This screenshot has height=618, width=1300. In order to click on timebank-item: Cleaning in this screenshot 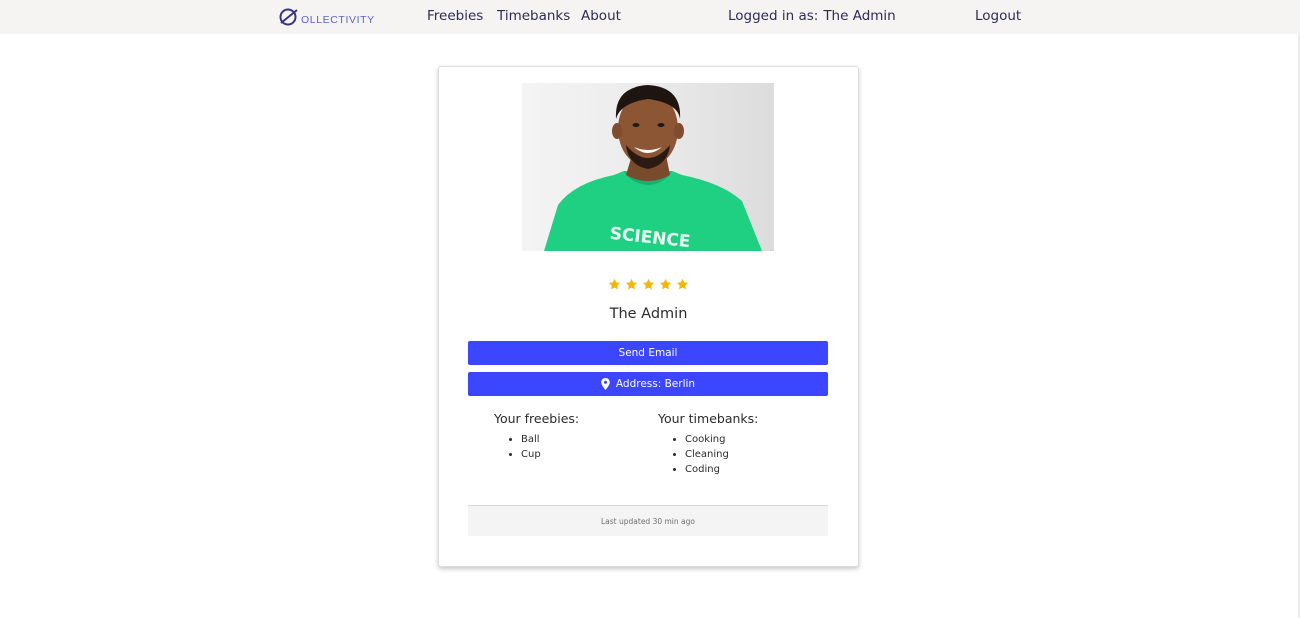, I will do `click(721, 454)`.